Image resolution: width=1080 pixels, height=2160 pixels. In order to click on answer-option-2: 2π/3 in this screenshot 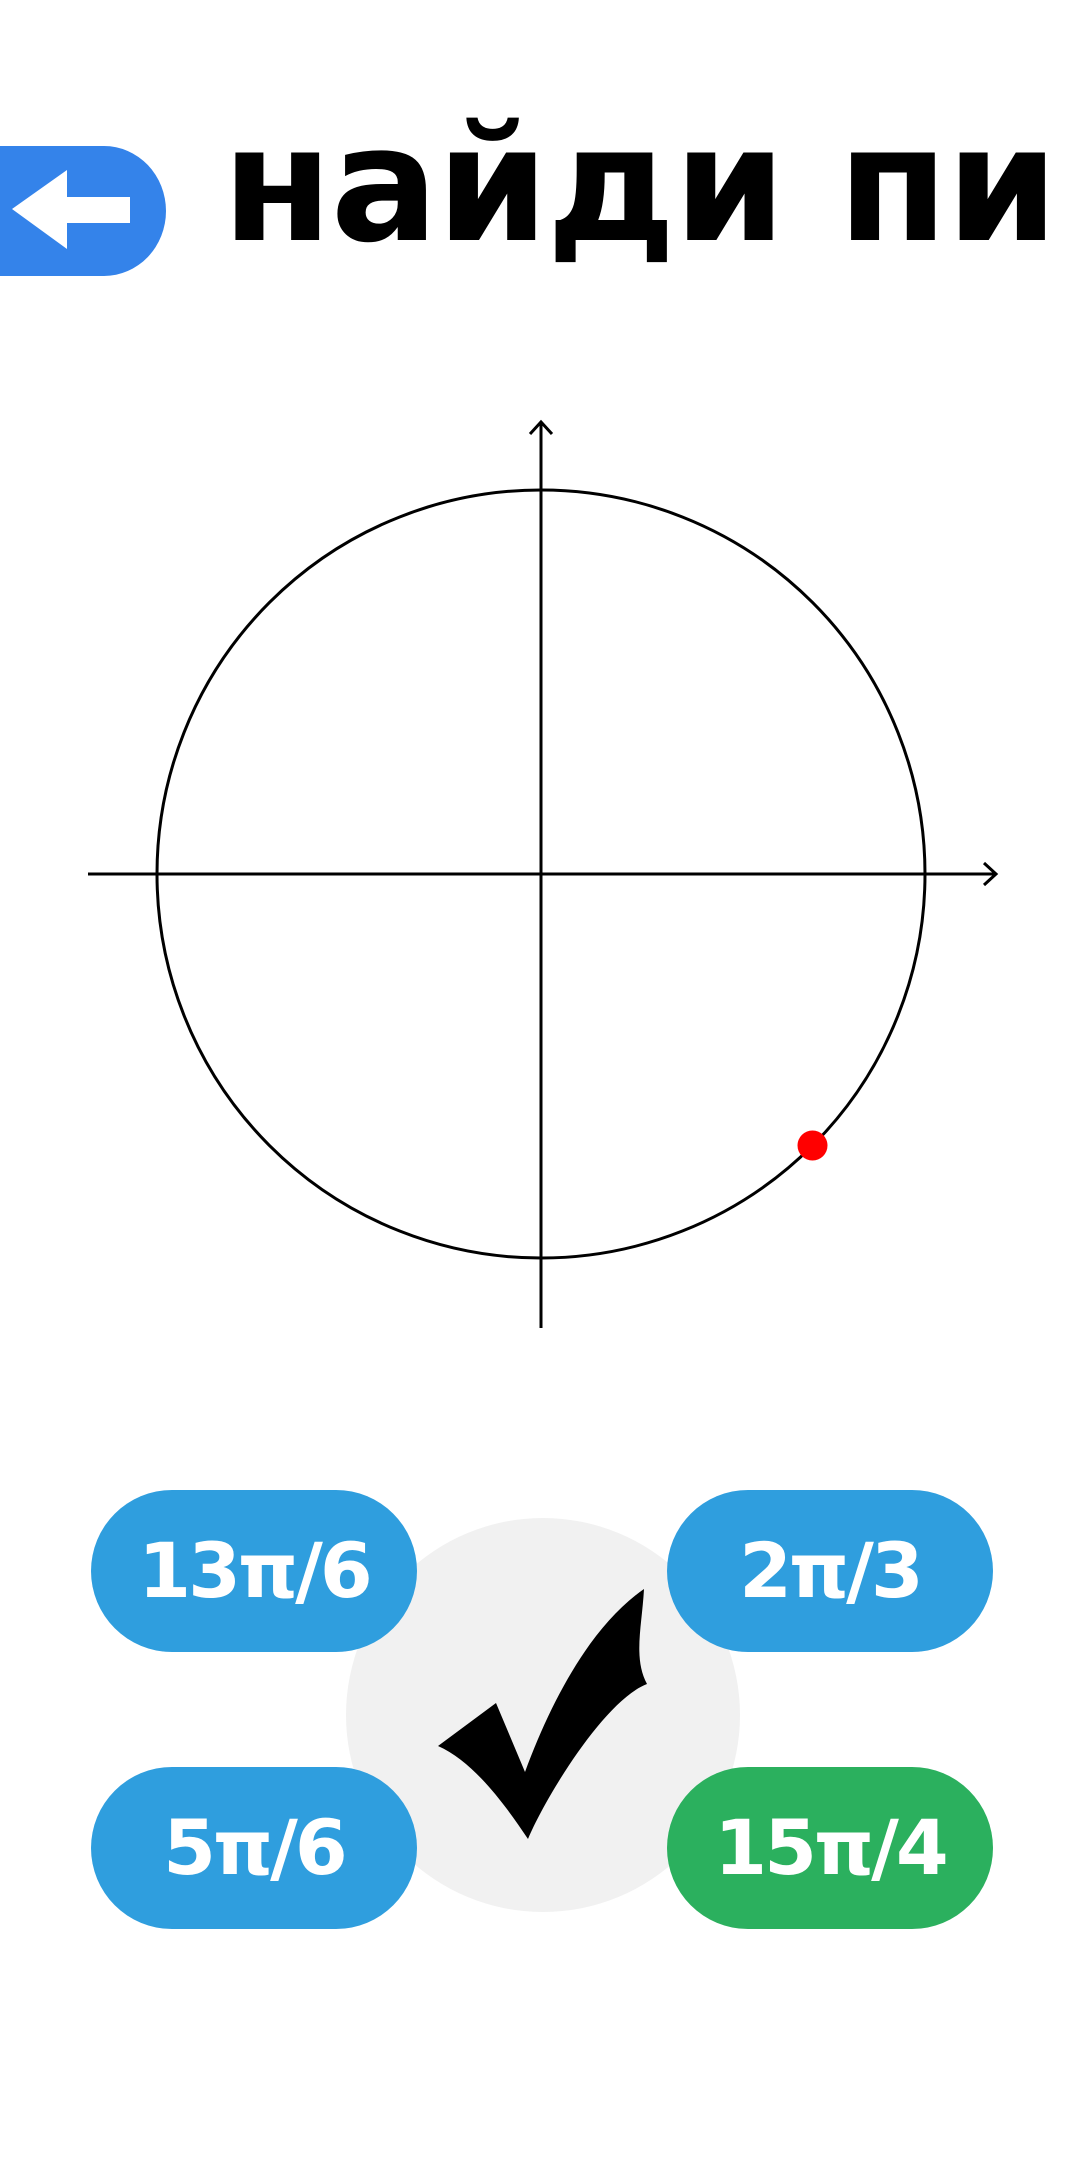, I will do `click(830, 1571)`.